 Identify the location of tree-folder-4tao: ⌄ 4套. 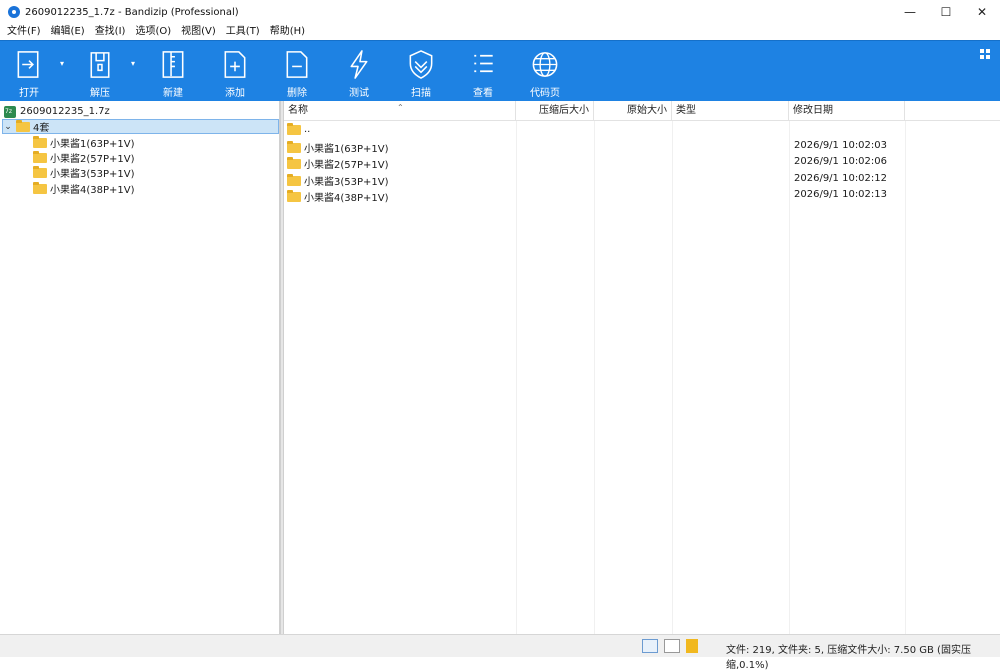
(140, 126).